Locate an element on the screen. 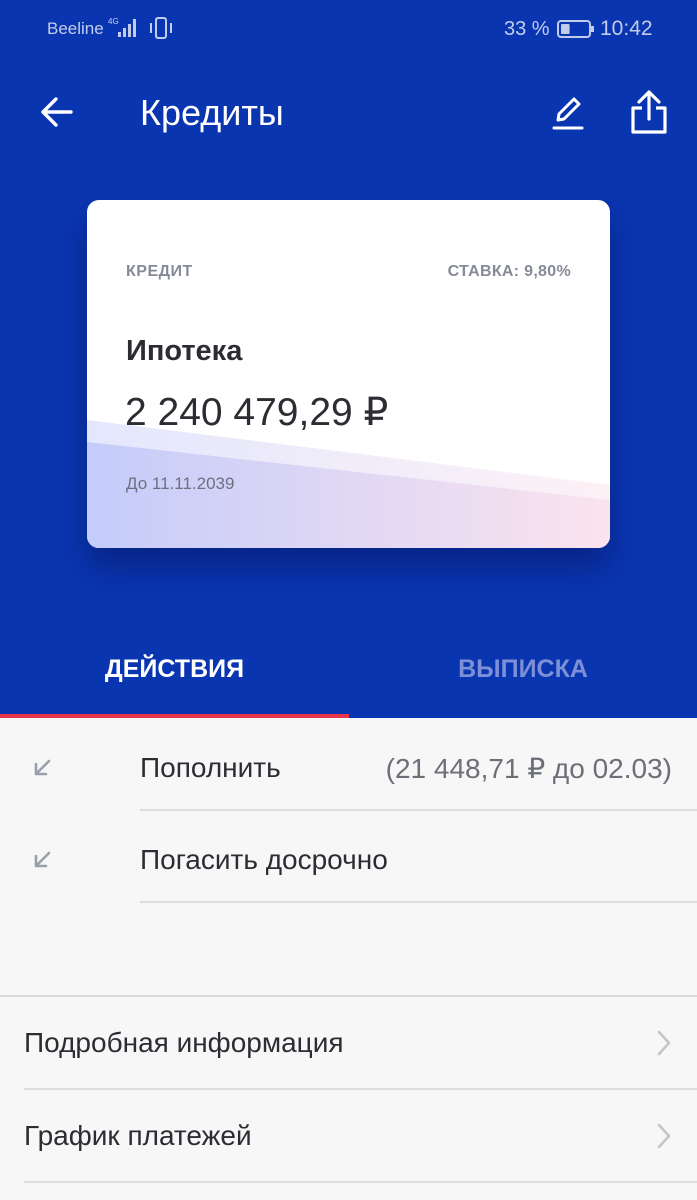 This screenshot has height=1200, width=697. back-button is located at coordinates (56, 112).